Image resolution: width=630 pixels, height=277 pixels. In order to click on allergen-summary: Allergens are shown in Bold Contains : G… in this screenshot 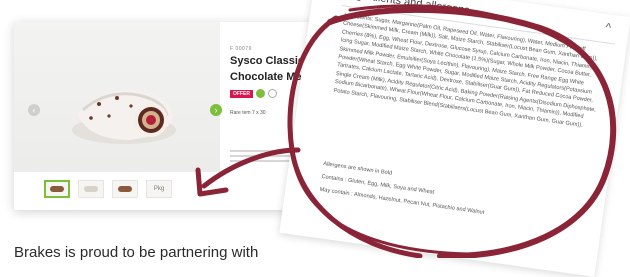, I will do `click(449, 197)`.